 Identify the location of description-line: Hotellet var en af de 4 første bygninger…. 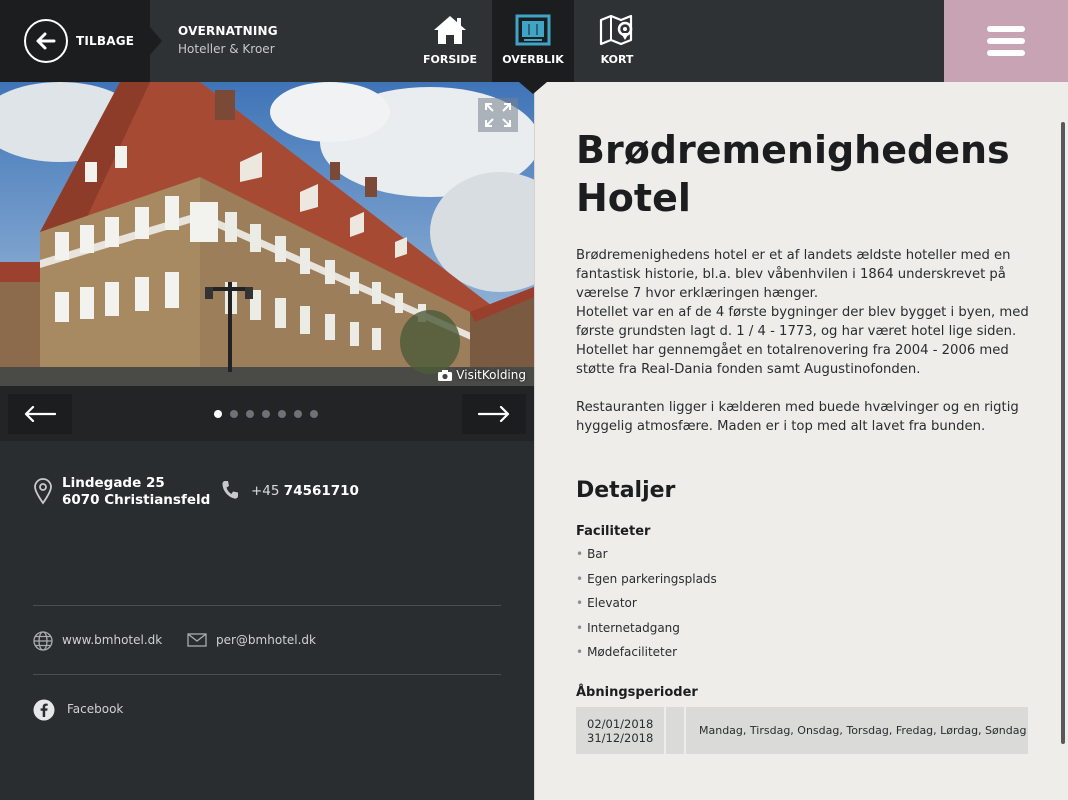
(802, 312).